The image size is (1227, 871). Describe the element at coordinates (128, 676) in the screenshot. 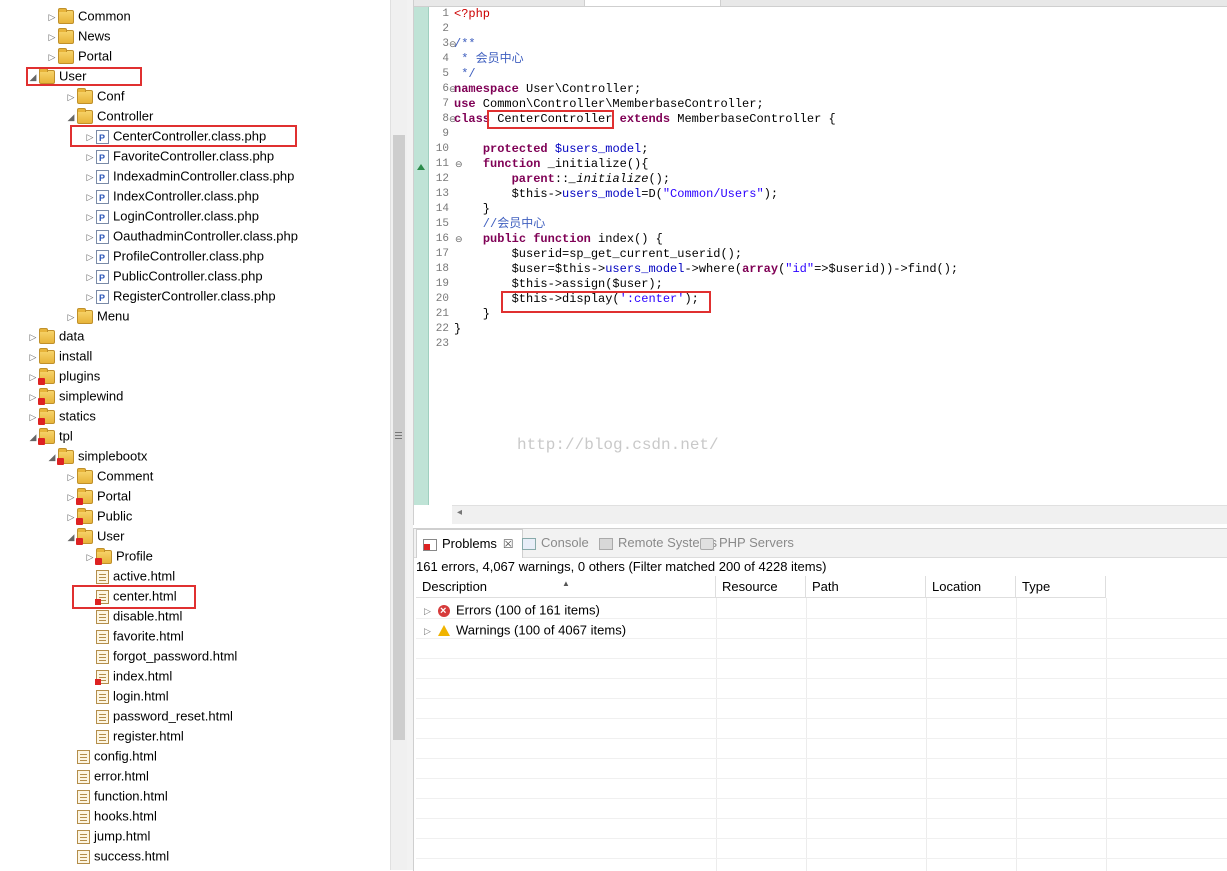

I see `tree-item: index.html` at that location.